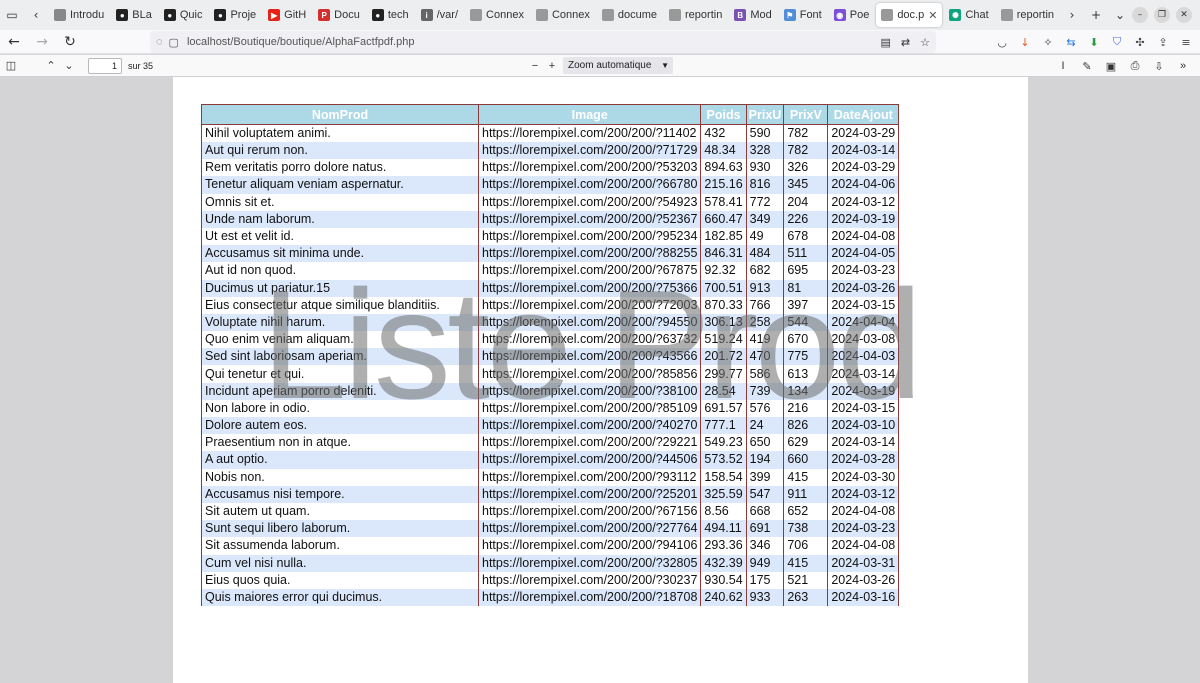 This screenshot has height=683, width=1200. Describe the element at coordinates (589, 322) in the screenshot. I see `table-cell: https://lorempixel.com/200/200/?94550` at that location.